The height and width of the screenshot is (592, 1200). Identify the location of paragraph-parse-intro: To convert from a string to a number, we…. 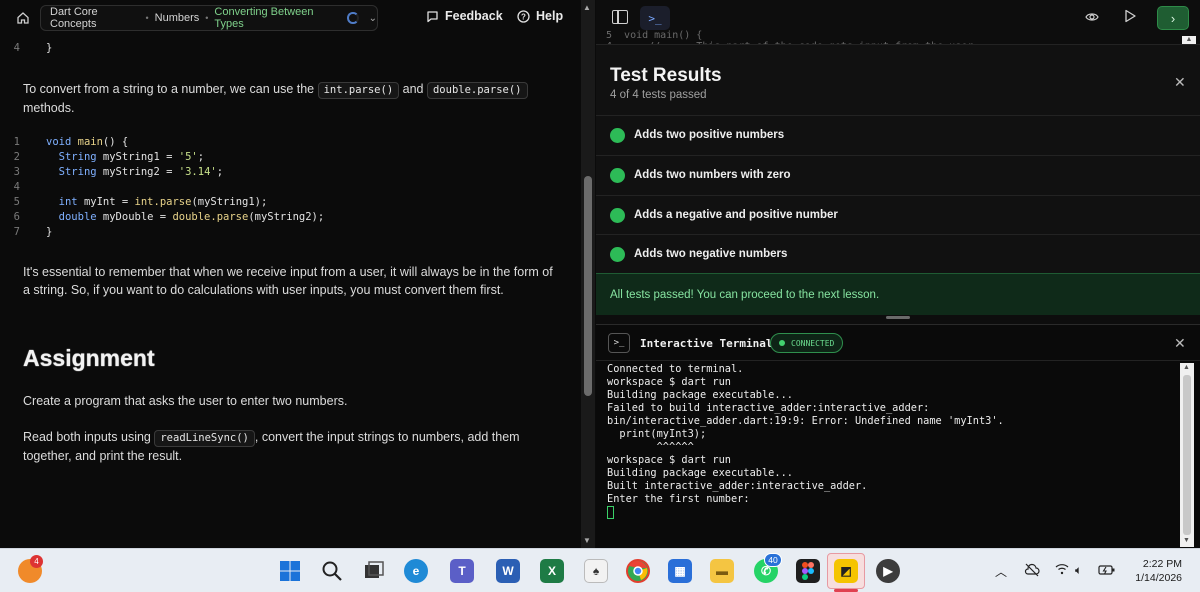
(293, 98).